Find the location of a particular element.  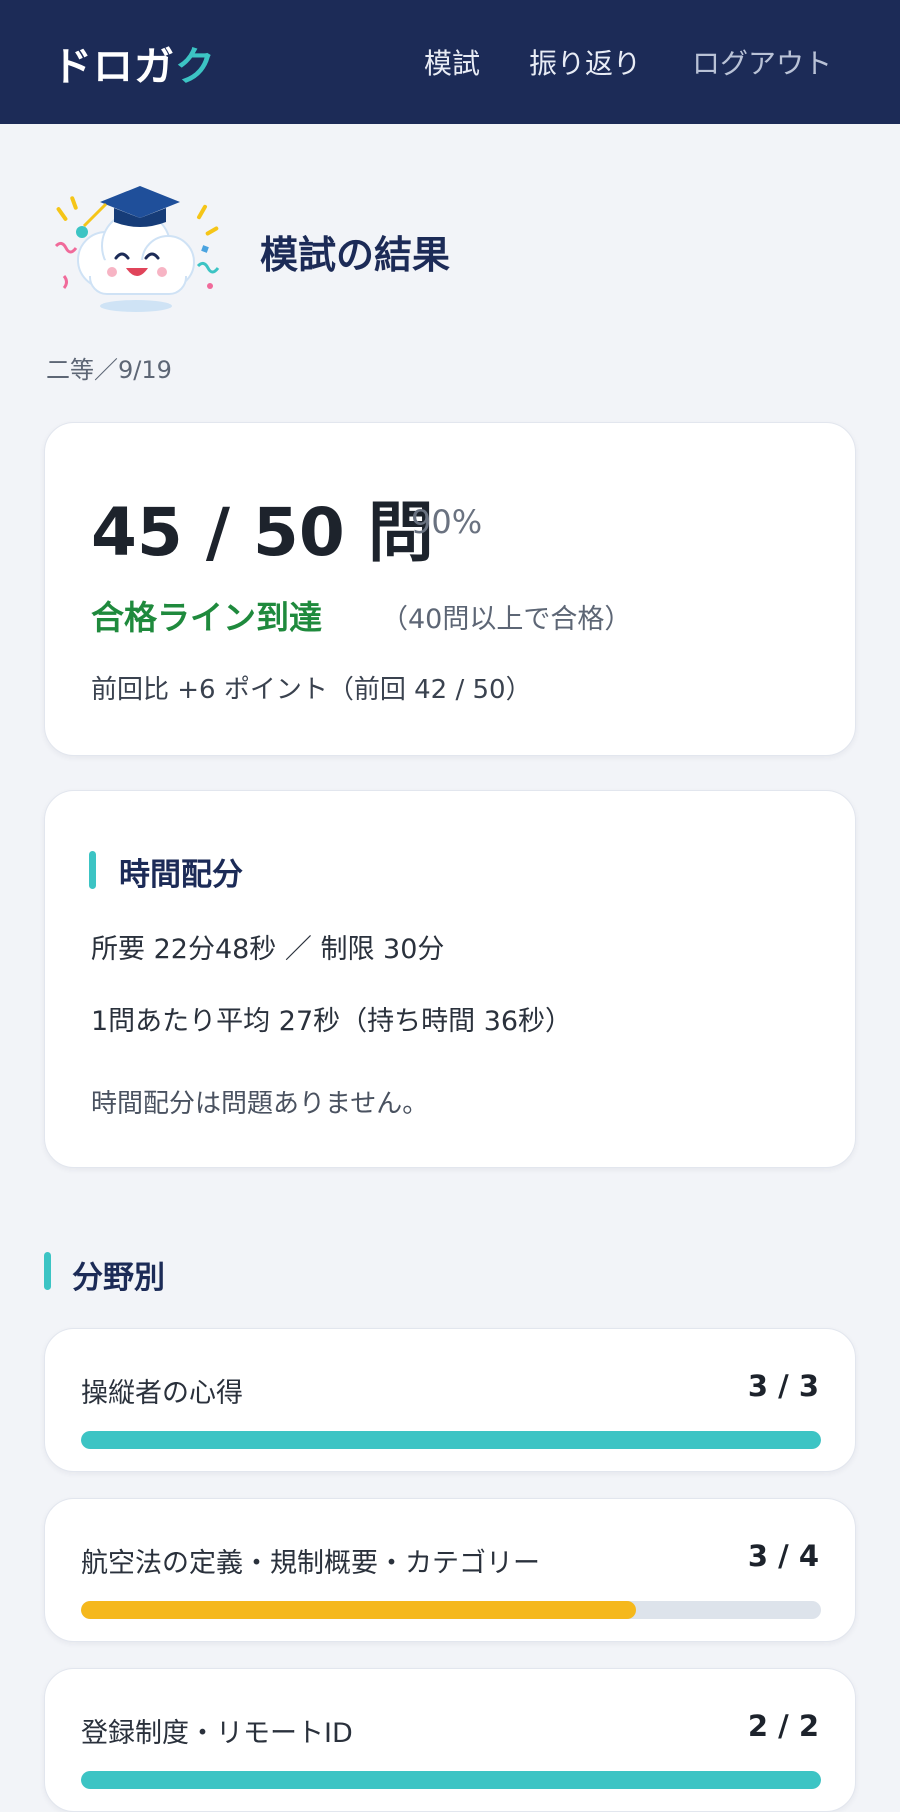

time-required: 所要 22分48秒 ／ 制限 30分 is located at coordinates (268, 949).